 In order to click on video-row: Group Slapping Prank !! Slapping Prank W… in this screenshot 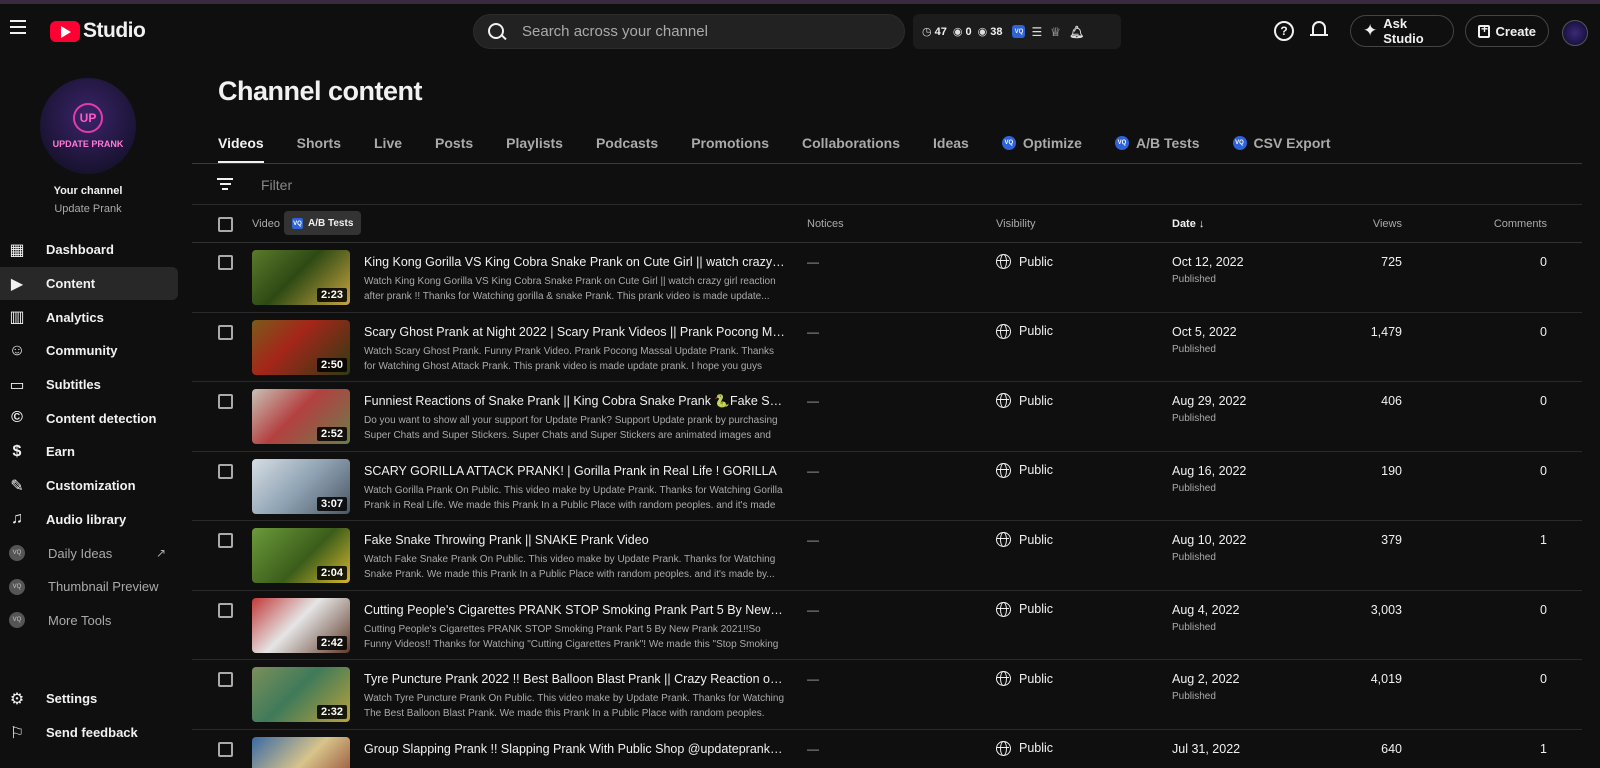, I will do `click(887, 749)`.